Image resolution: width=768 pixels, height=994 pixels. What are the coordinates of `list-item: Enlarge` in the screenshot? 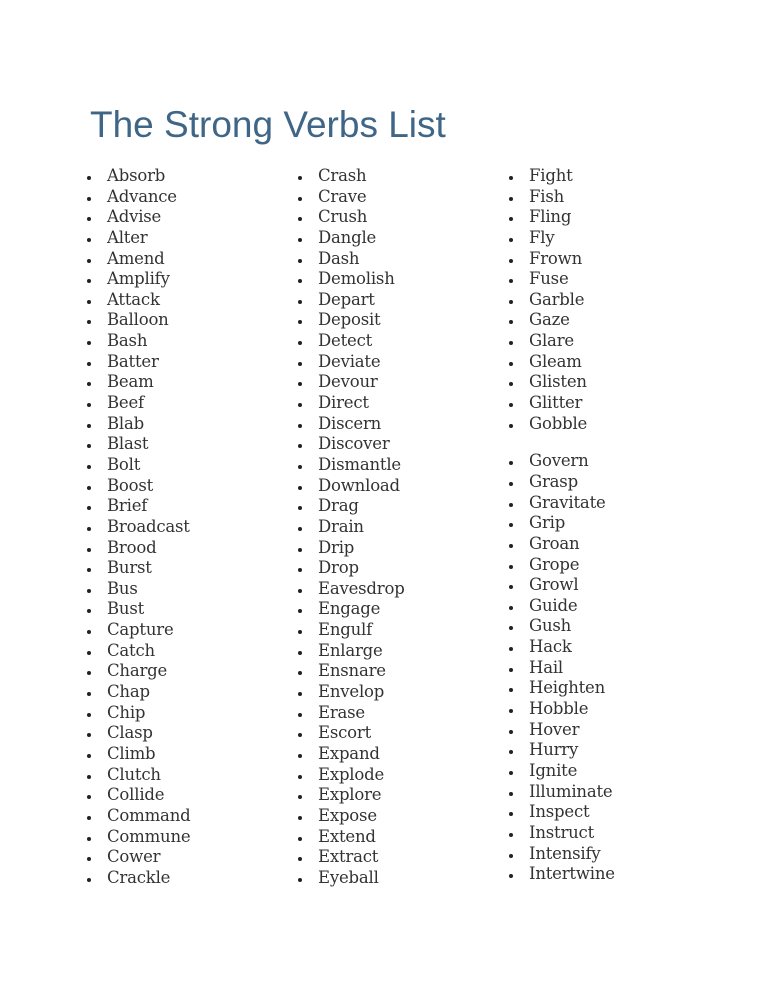 It's located at (351, 651).